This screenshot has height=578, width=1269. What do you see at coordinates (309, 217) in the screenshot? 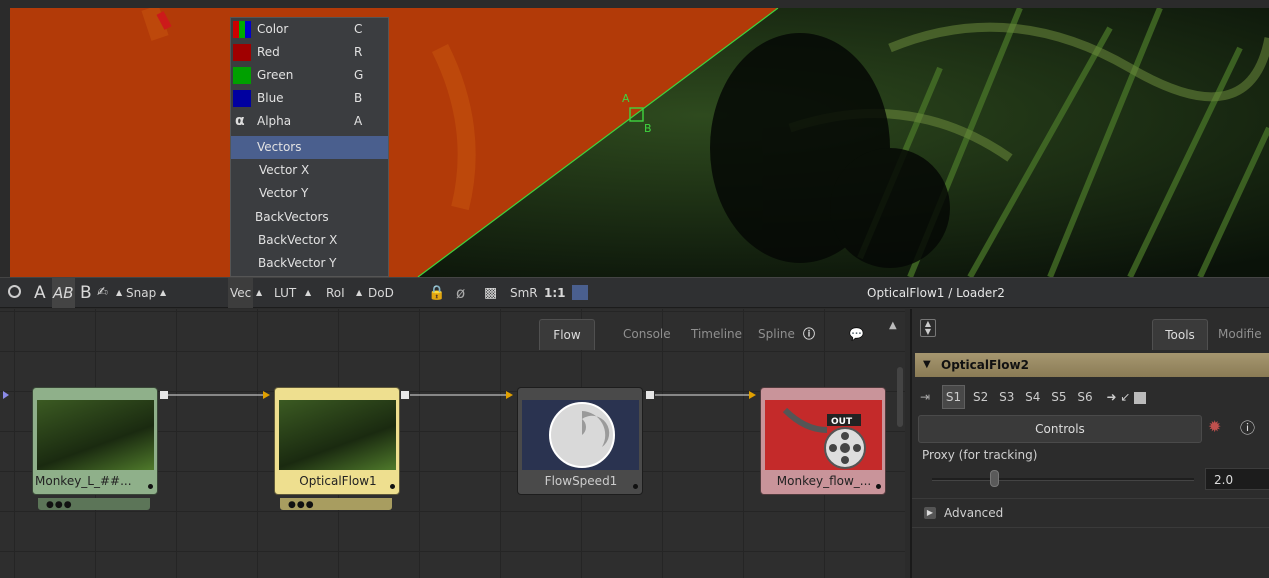
I see `menu-item-backvectors: BackVectors` at bounding box center [309, 217].